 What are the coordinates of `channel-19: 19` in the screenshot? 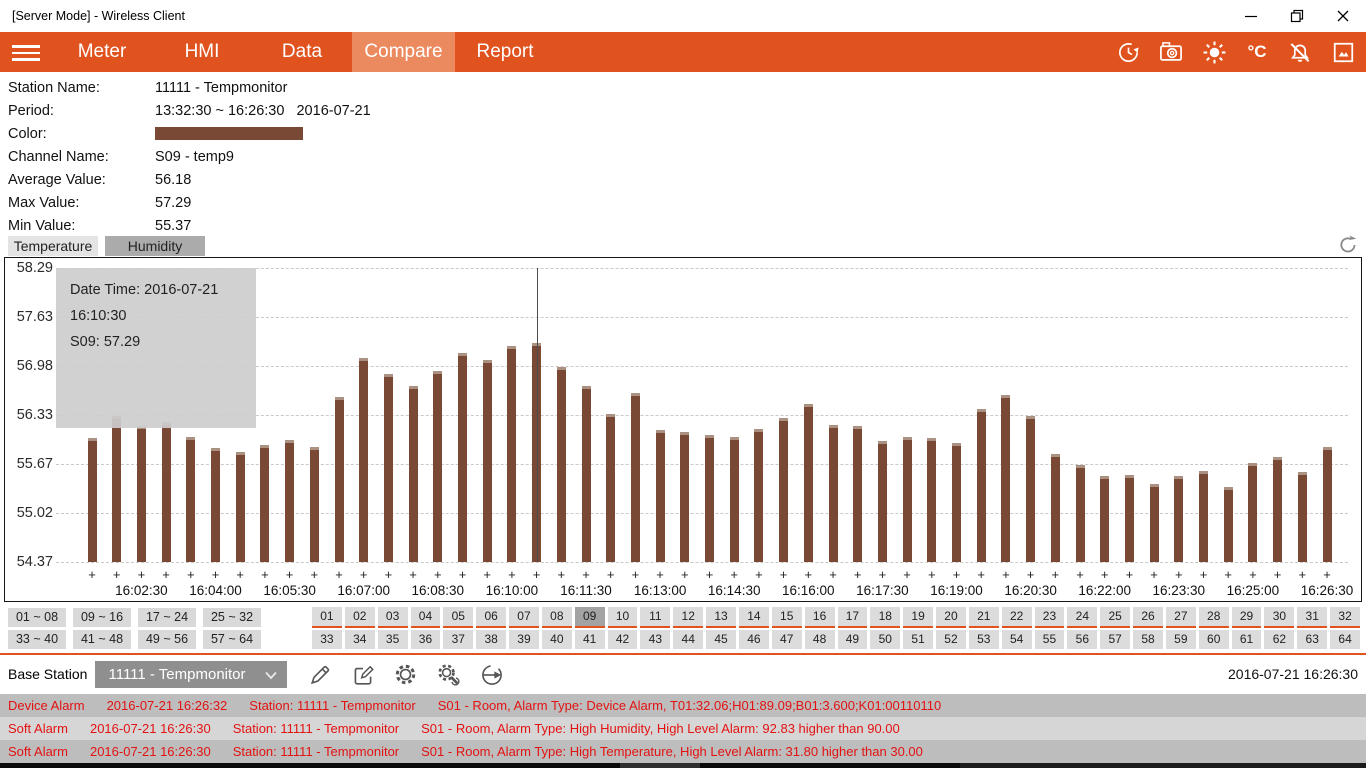 It's located at (918, 617).